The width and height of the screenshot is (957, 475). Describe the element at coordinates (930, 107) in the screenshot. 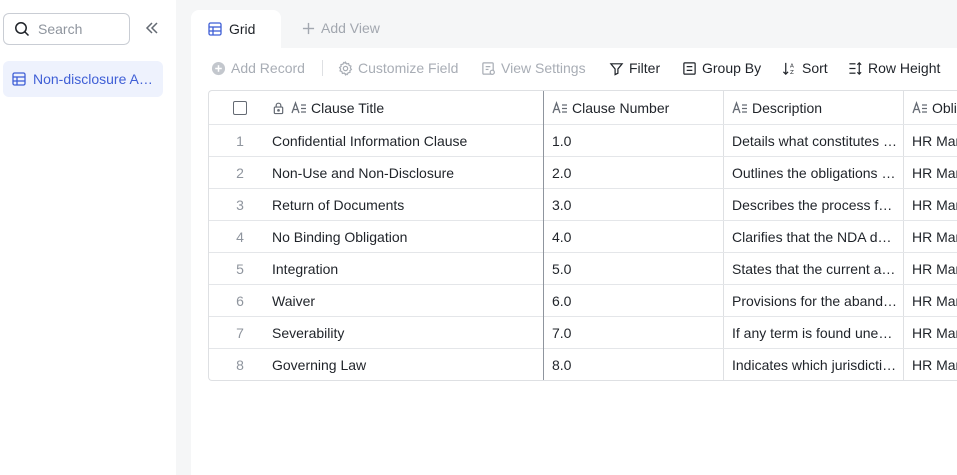

I see `column-header-obligation: Obligation` at that location.